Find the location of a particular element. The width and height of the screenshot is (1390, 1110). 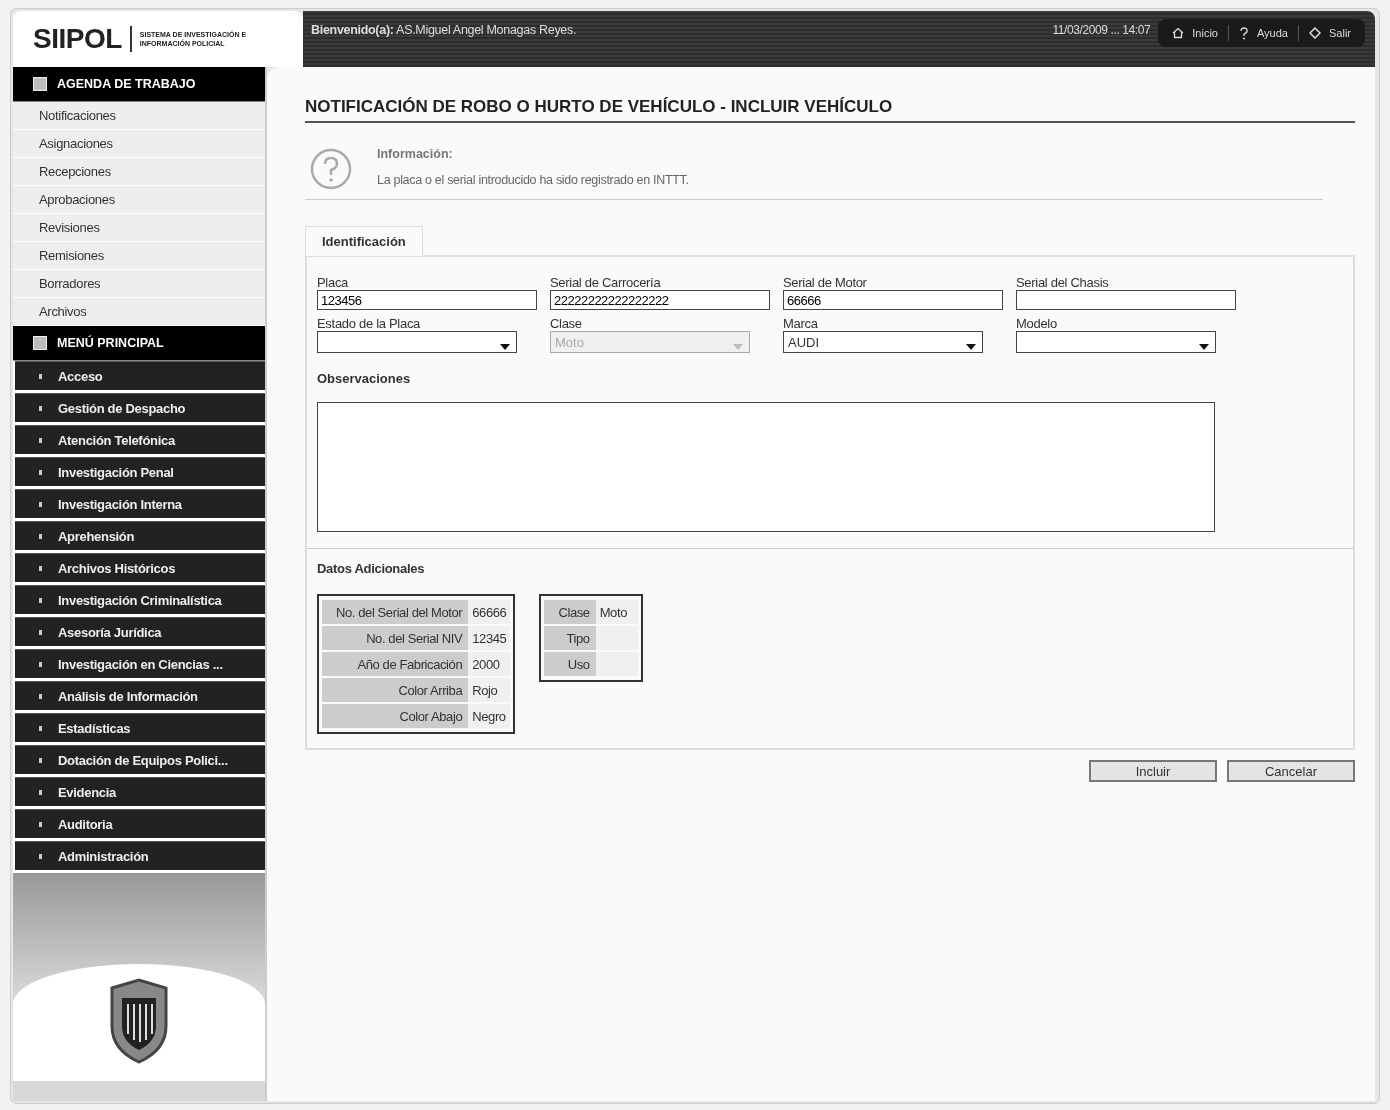

menu-item: Atención Telefónica is located at coordinates (140, 439).